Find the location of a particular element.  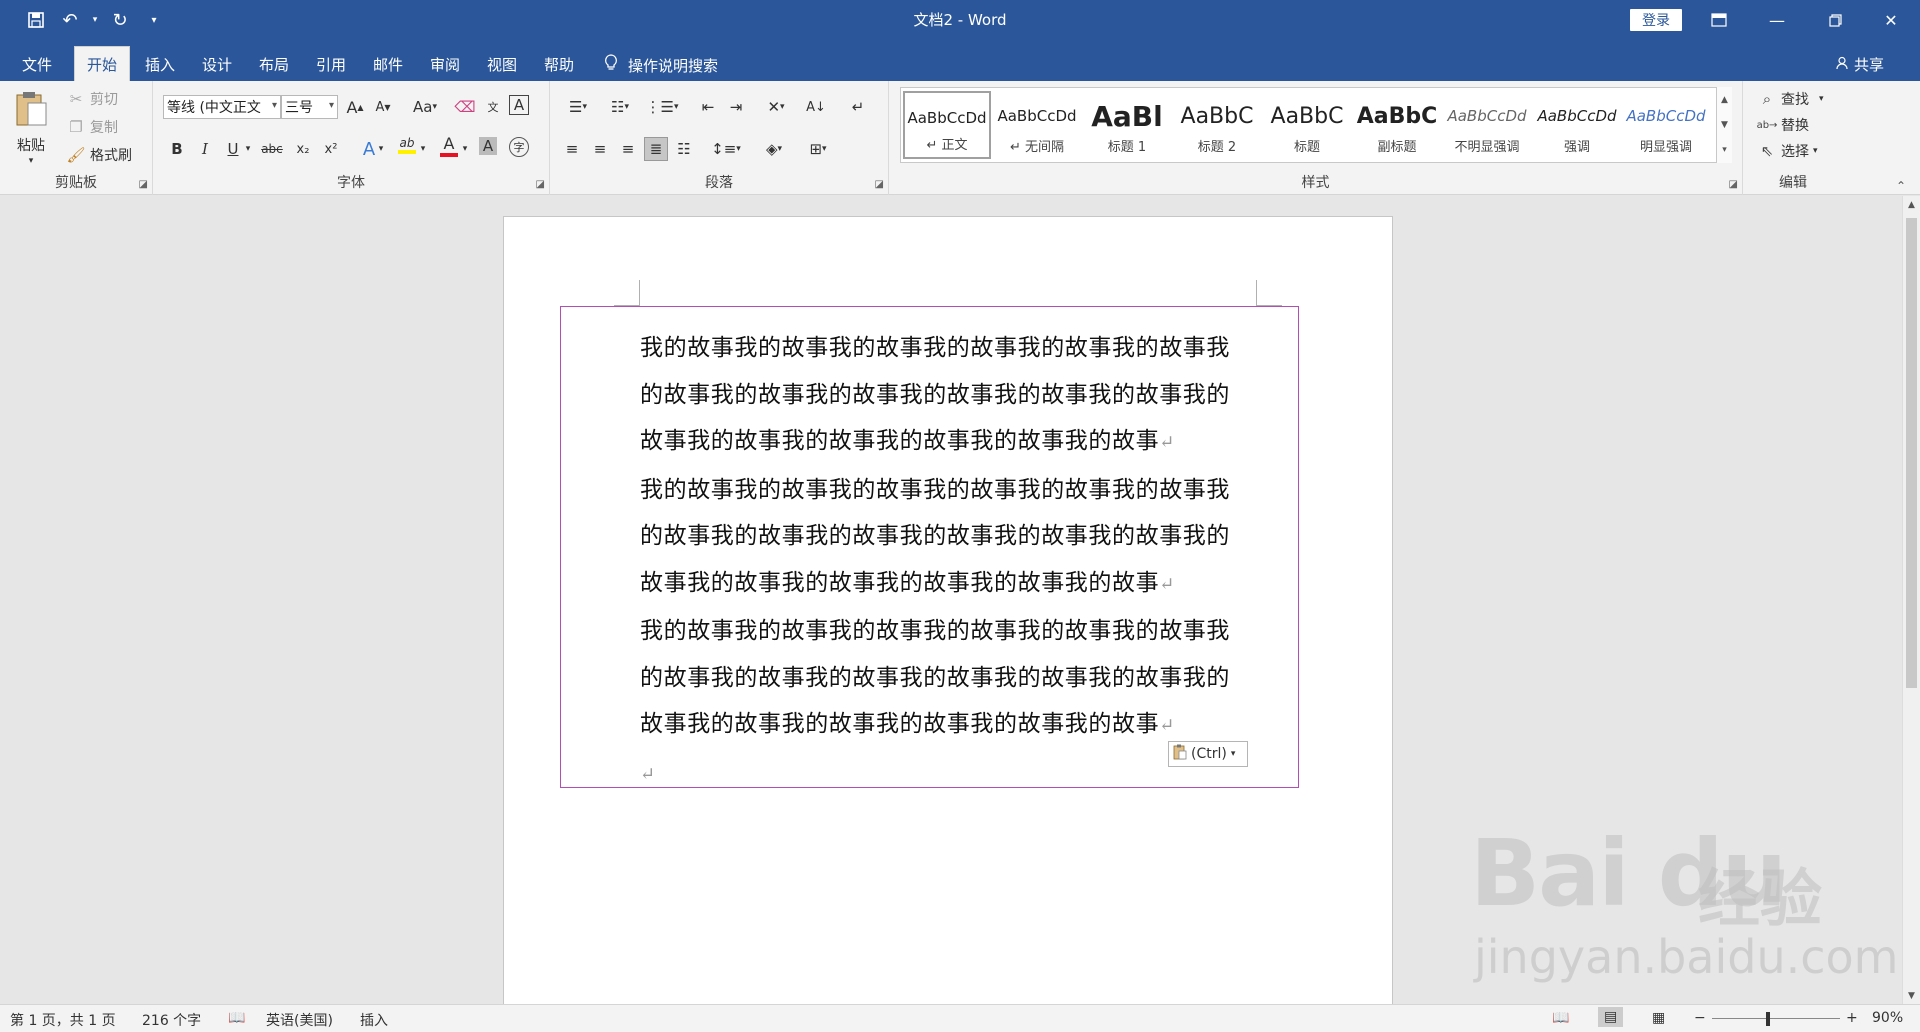

cut-button: ✂ 剪切 is located at coordinates (92, 99).